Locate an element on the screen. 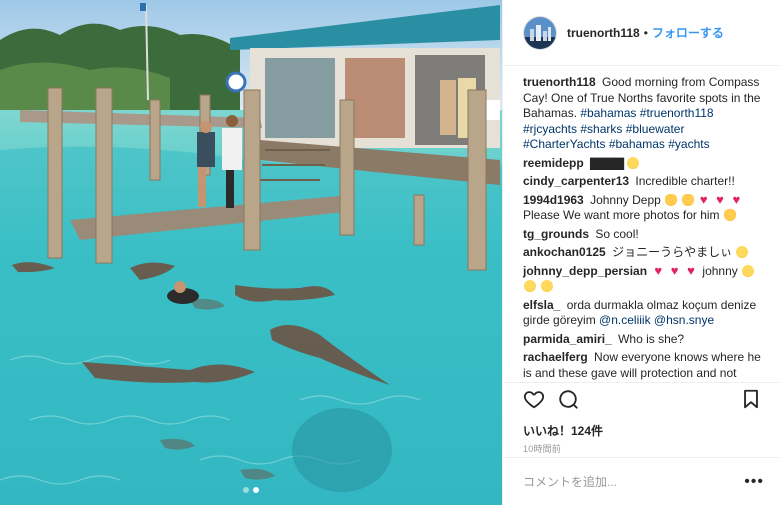 The height and width of the screenshot is (505, 780). avatar-image is located at coordinates (540, 32).